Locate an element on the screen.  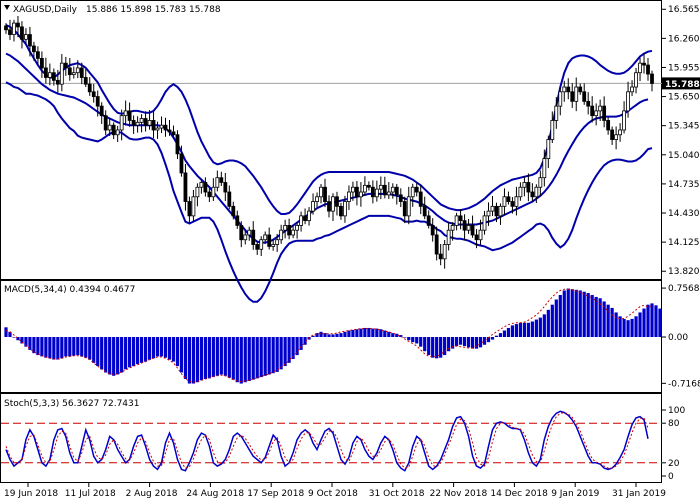
x-tick-label: 9 Jan 2019 is located at coordinates (575, 494).